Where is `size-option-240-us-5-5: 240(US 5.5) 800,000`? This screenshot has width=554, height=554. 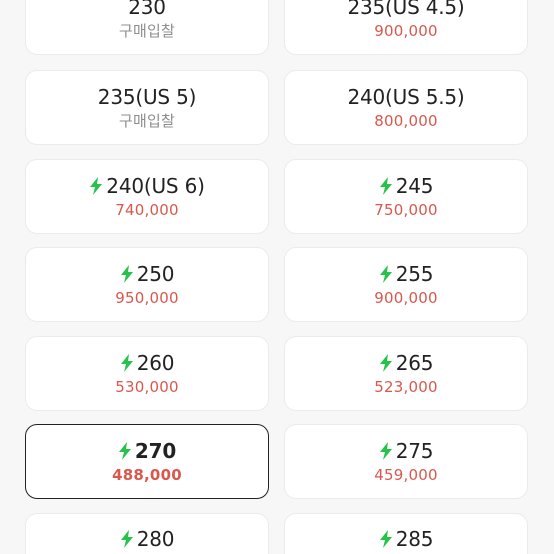
size-option-240-us-5-5: 240(US 5.5) 800,000 is located at coordinates (406, 107).